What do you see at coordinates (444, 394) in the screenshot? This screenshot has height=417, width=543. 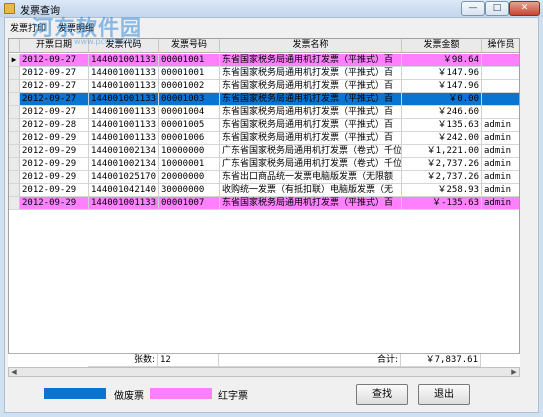 I see `exit-button: 退出` at bounding box center [444, 394].